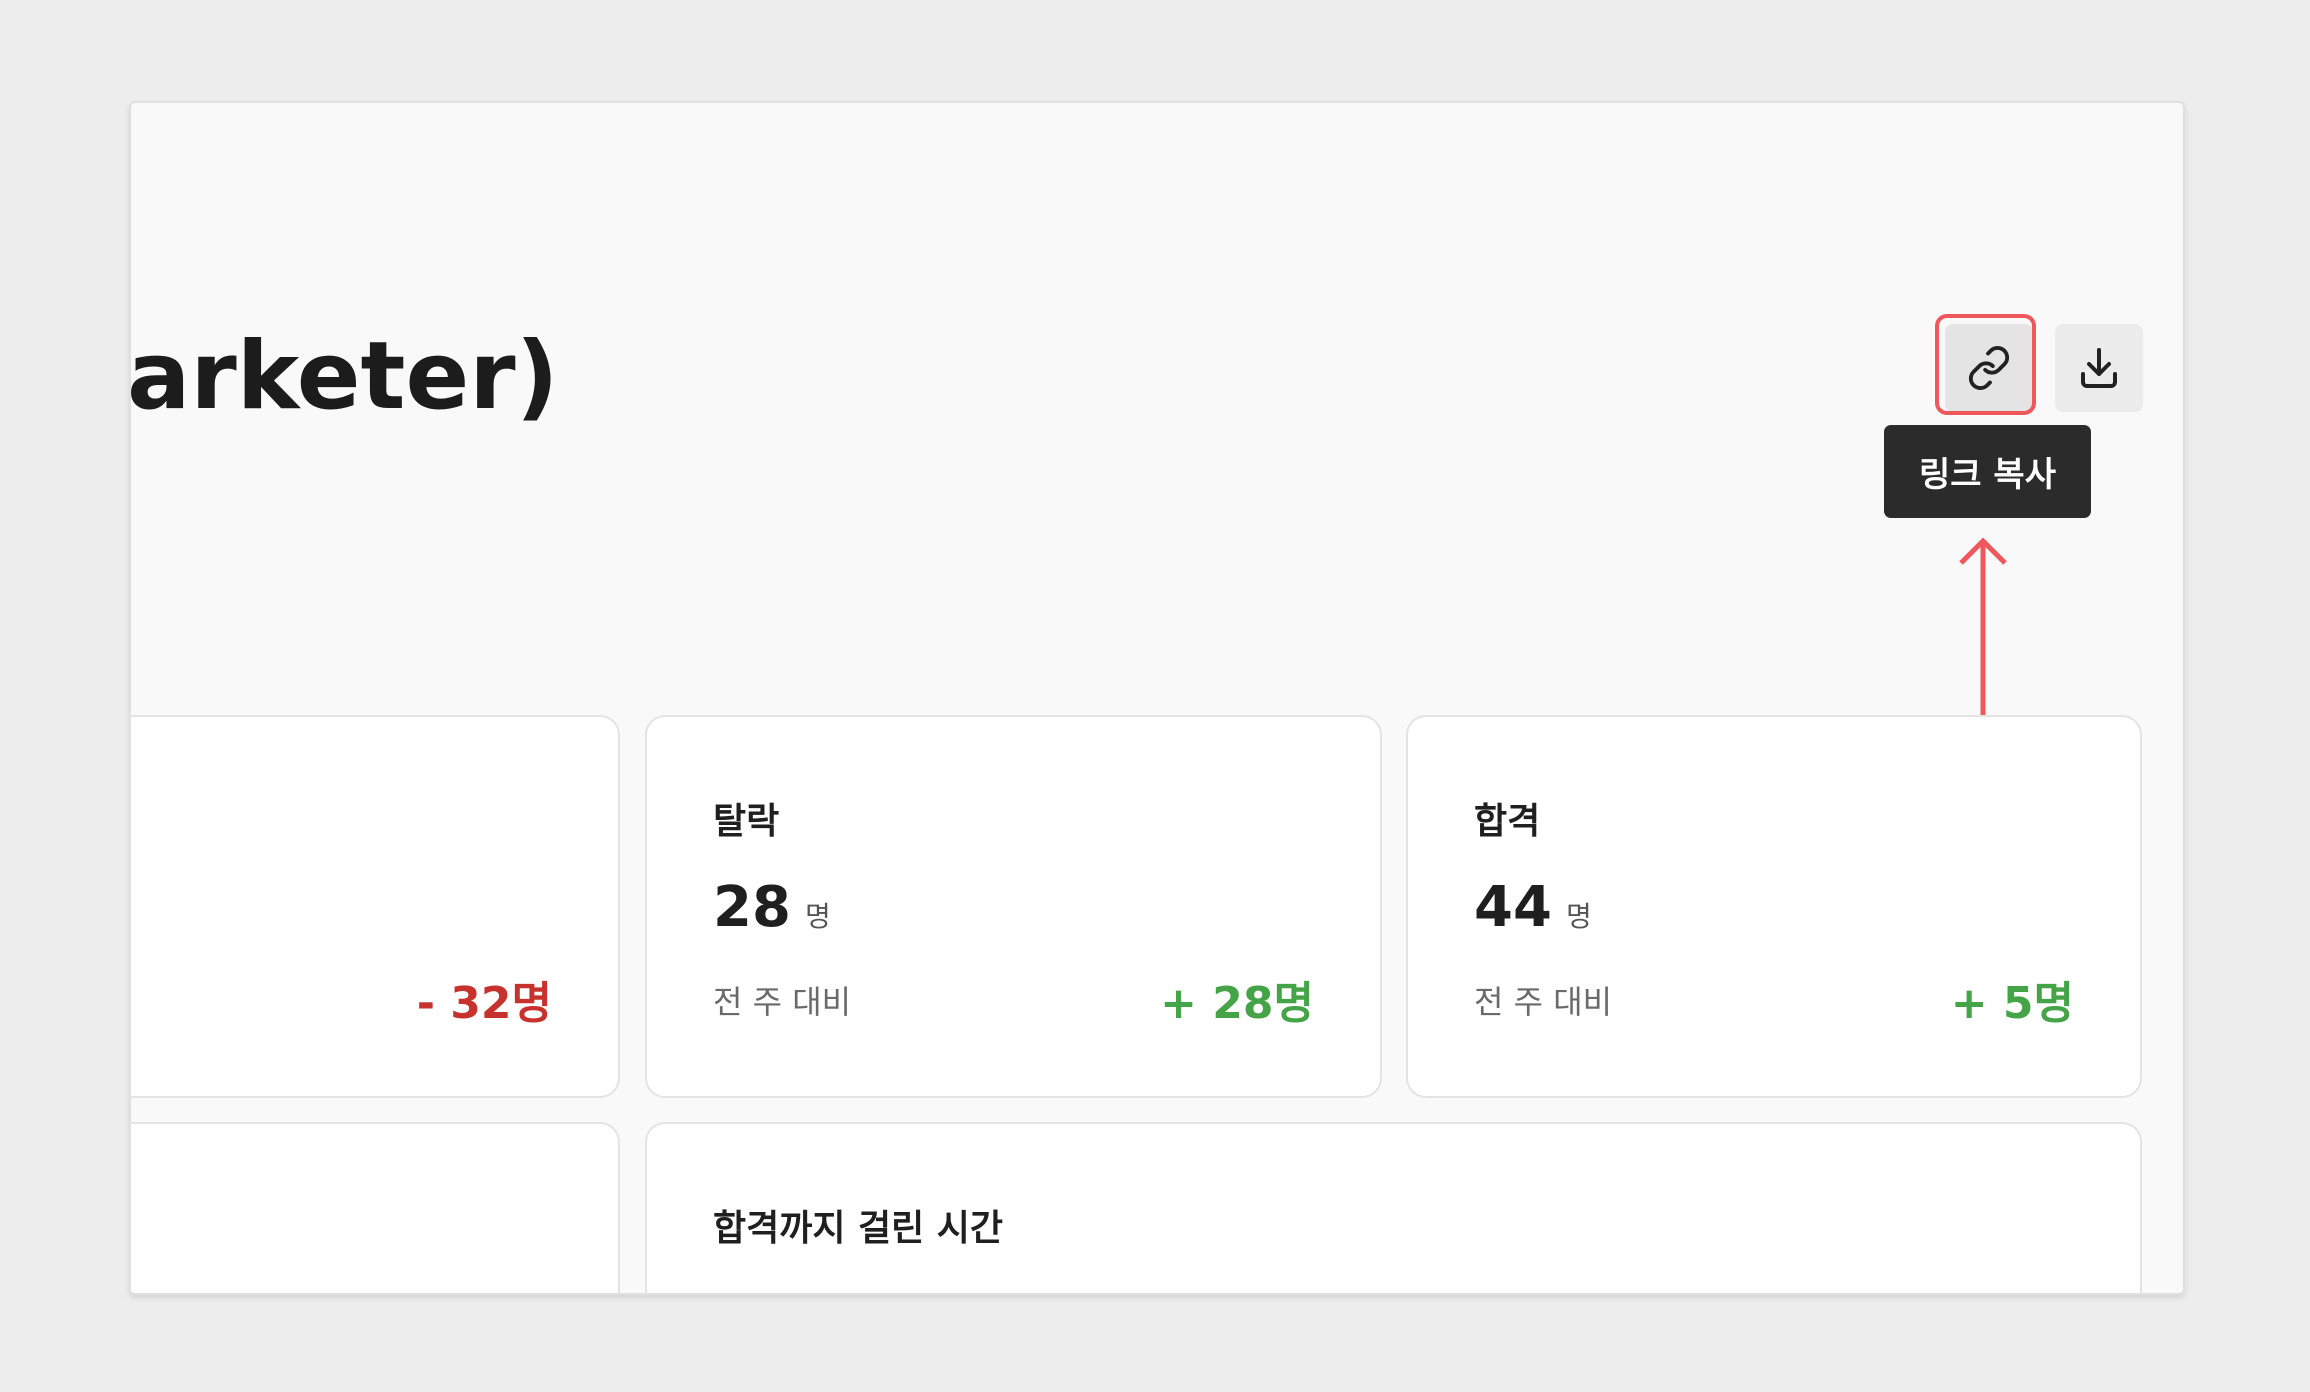 The image size is (2310, 1392). I want to click on time-to-hire-card: 합격까지 걸린 시간, so click(1393, 1207).